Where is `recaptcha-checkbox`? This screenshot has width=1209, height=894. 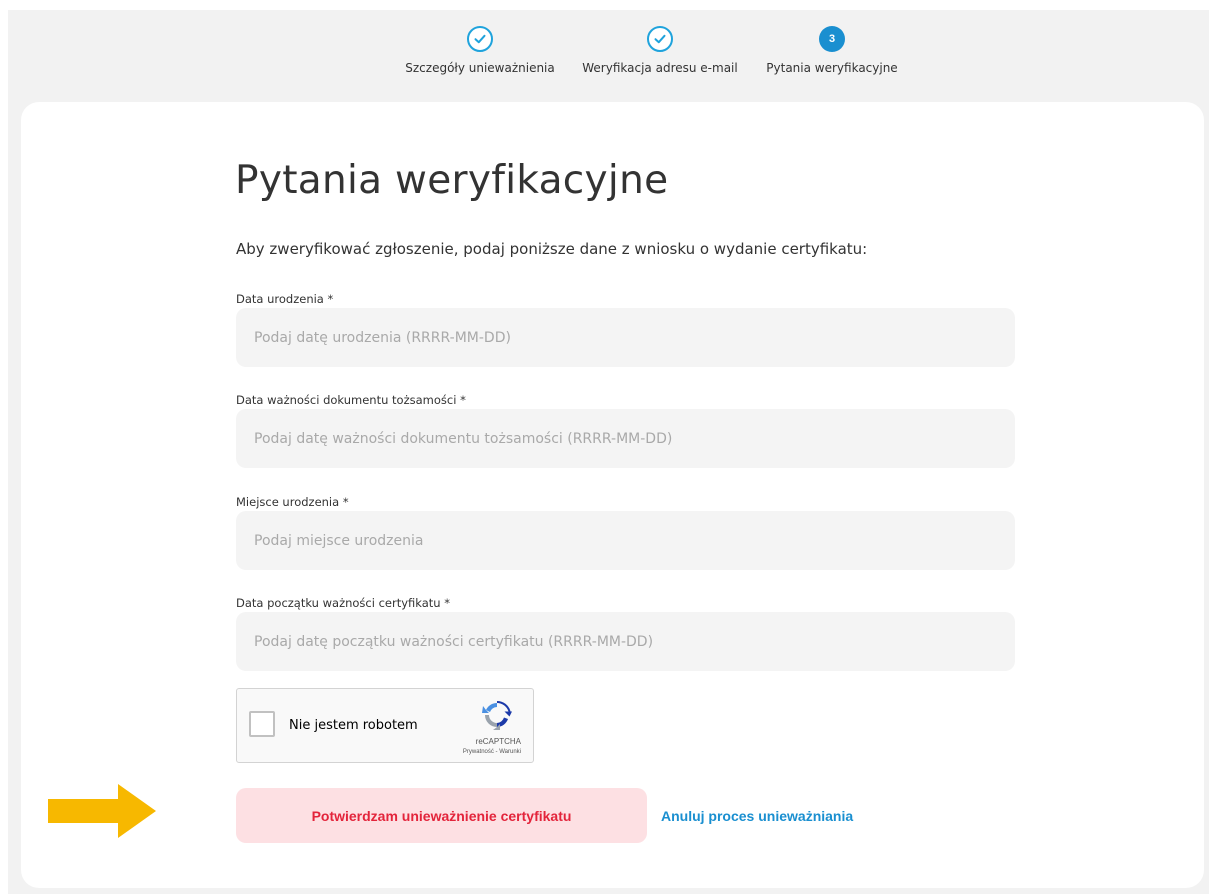
recaptcha-checkbox is located at coordinates (262, 724).